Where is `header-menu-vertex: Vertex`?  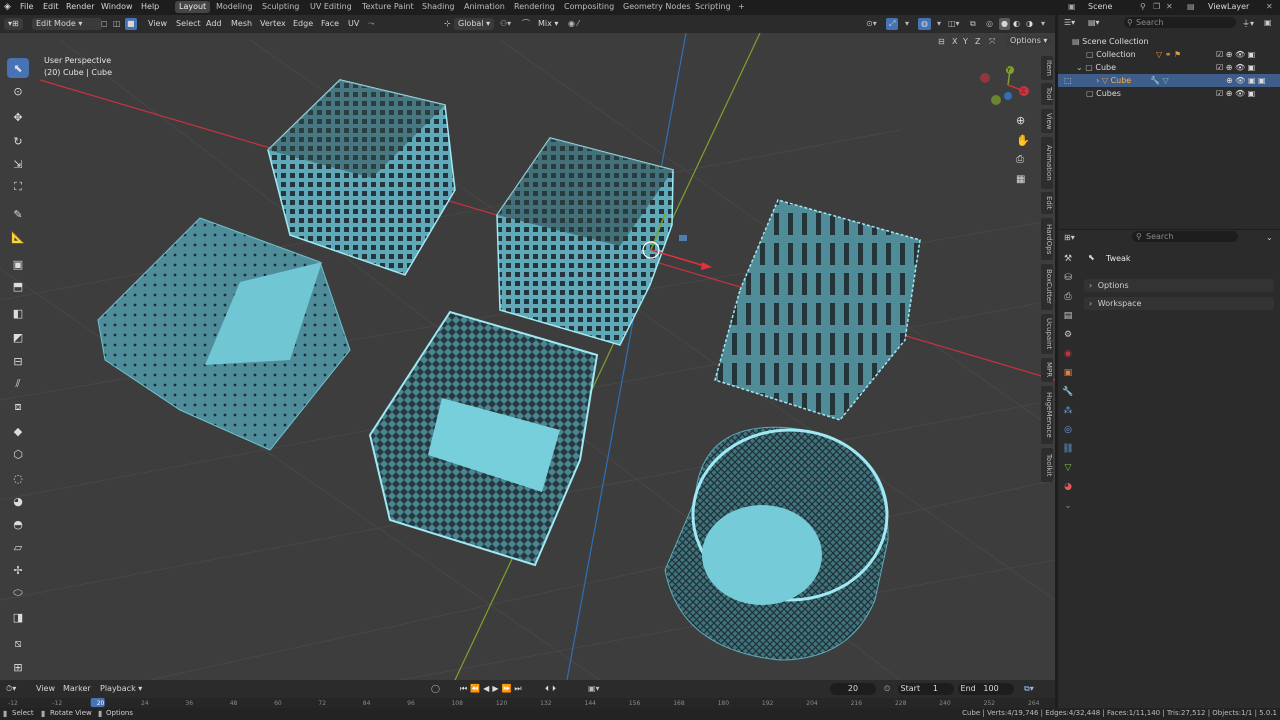 header-menu-vertex: Vertex is located at coordinates (273, 24).